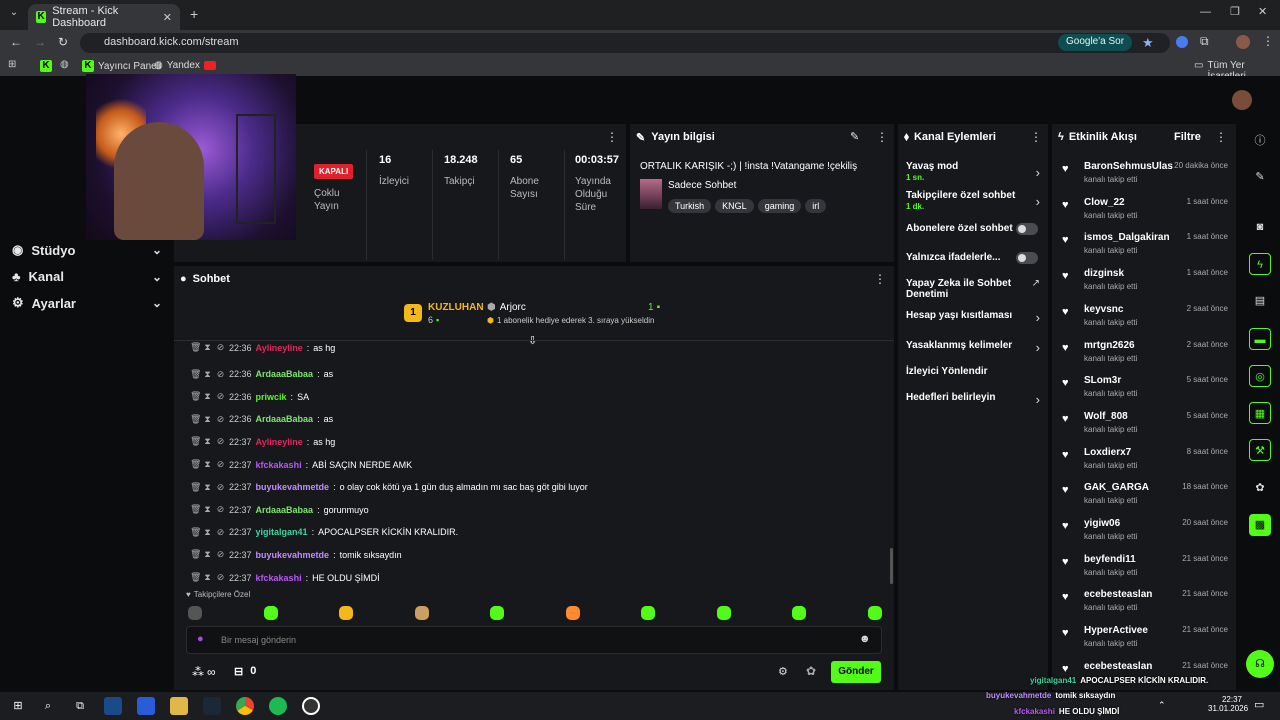  What do you see at coordinates (854, 136) in the screenshot?
I see `edit-icon: ✎` at bounding box center [854, 136].